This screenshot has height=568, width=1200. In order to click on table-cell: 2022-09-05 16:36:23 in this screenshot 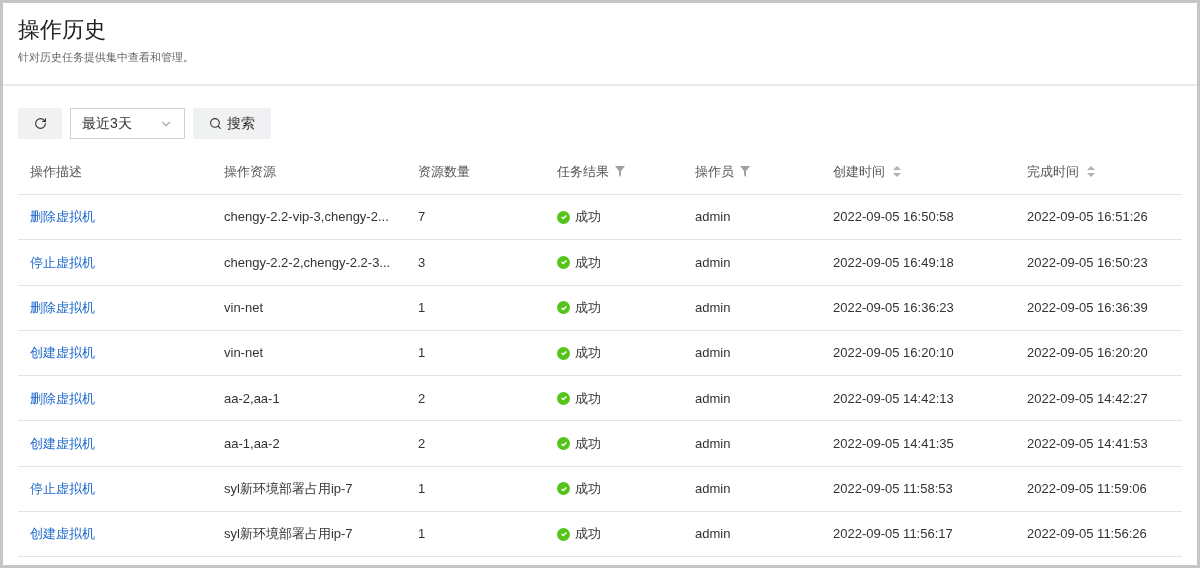, I will do `click(893, 307)`.